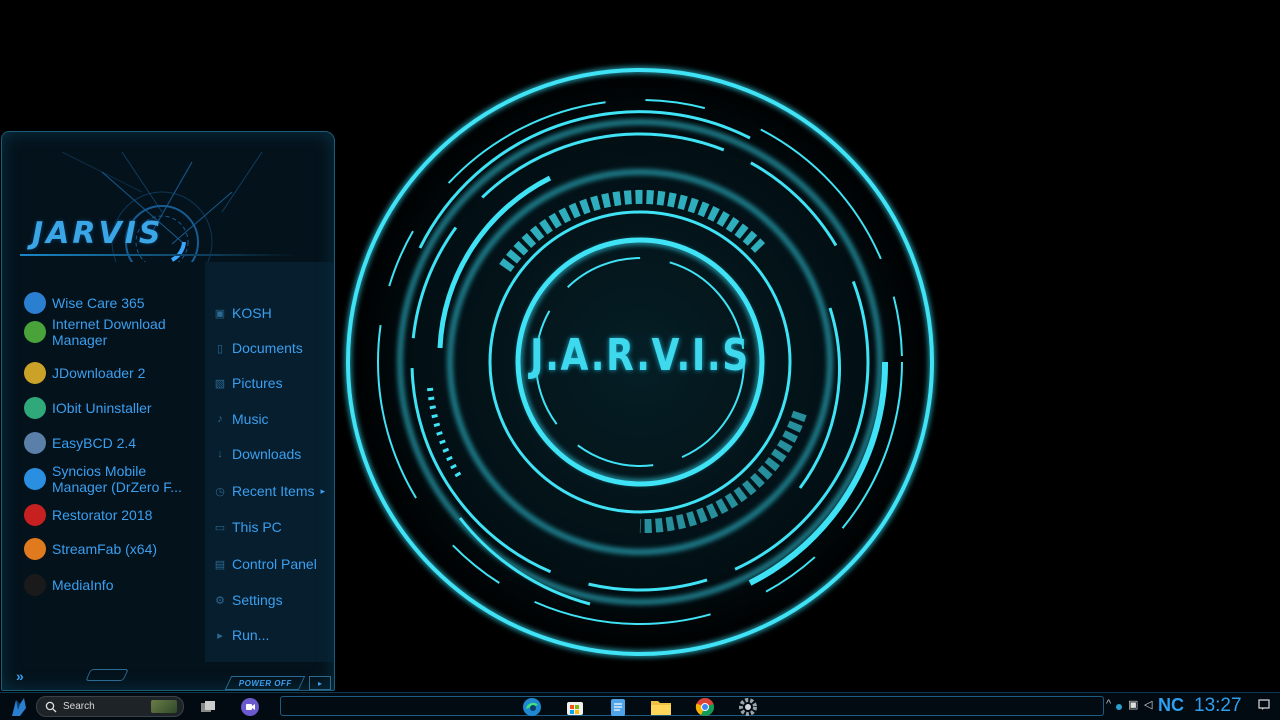 The width and height of the screenshot is (1280, 720). What do you see at coordinates (220, 564) in the screenshot?
I see `control-panel-icon: ▤` at bounding box center [220, 564].